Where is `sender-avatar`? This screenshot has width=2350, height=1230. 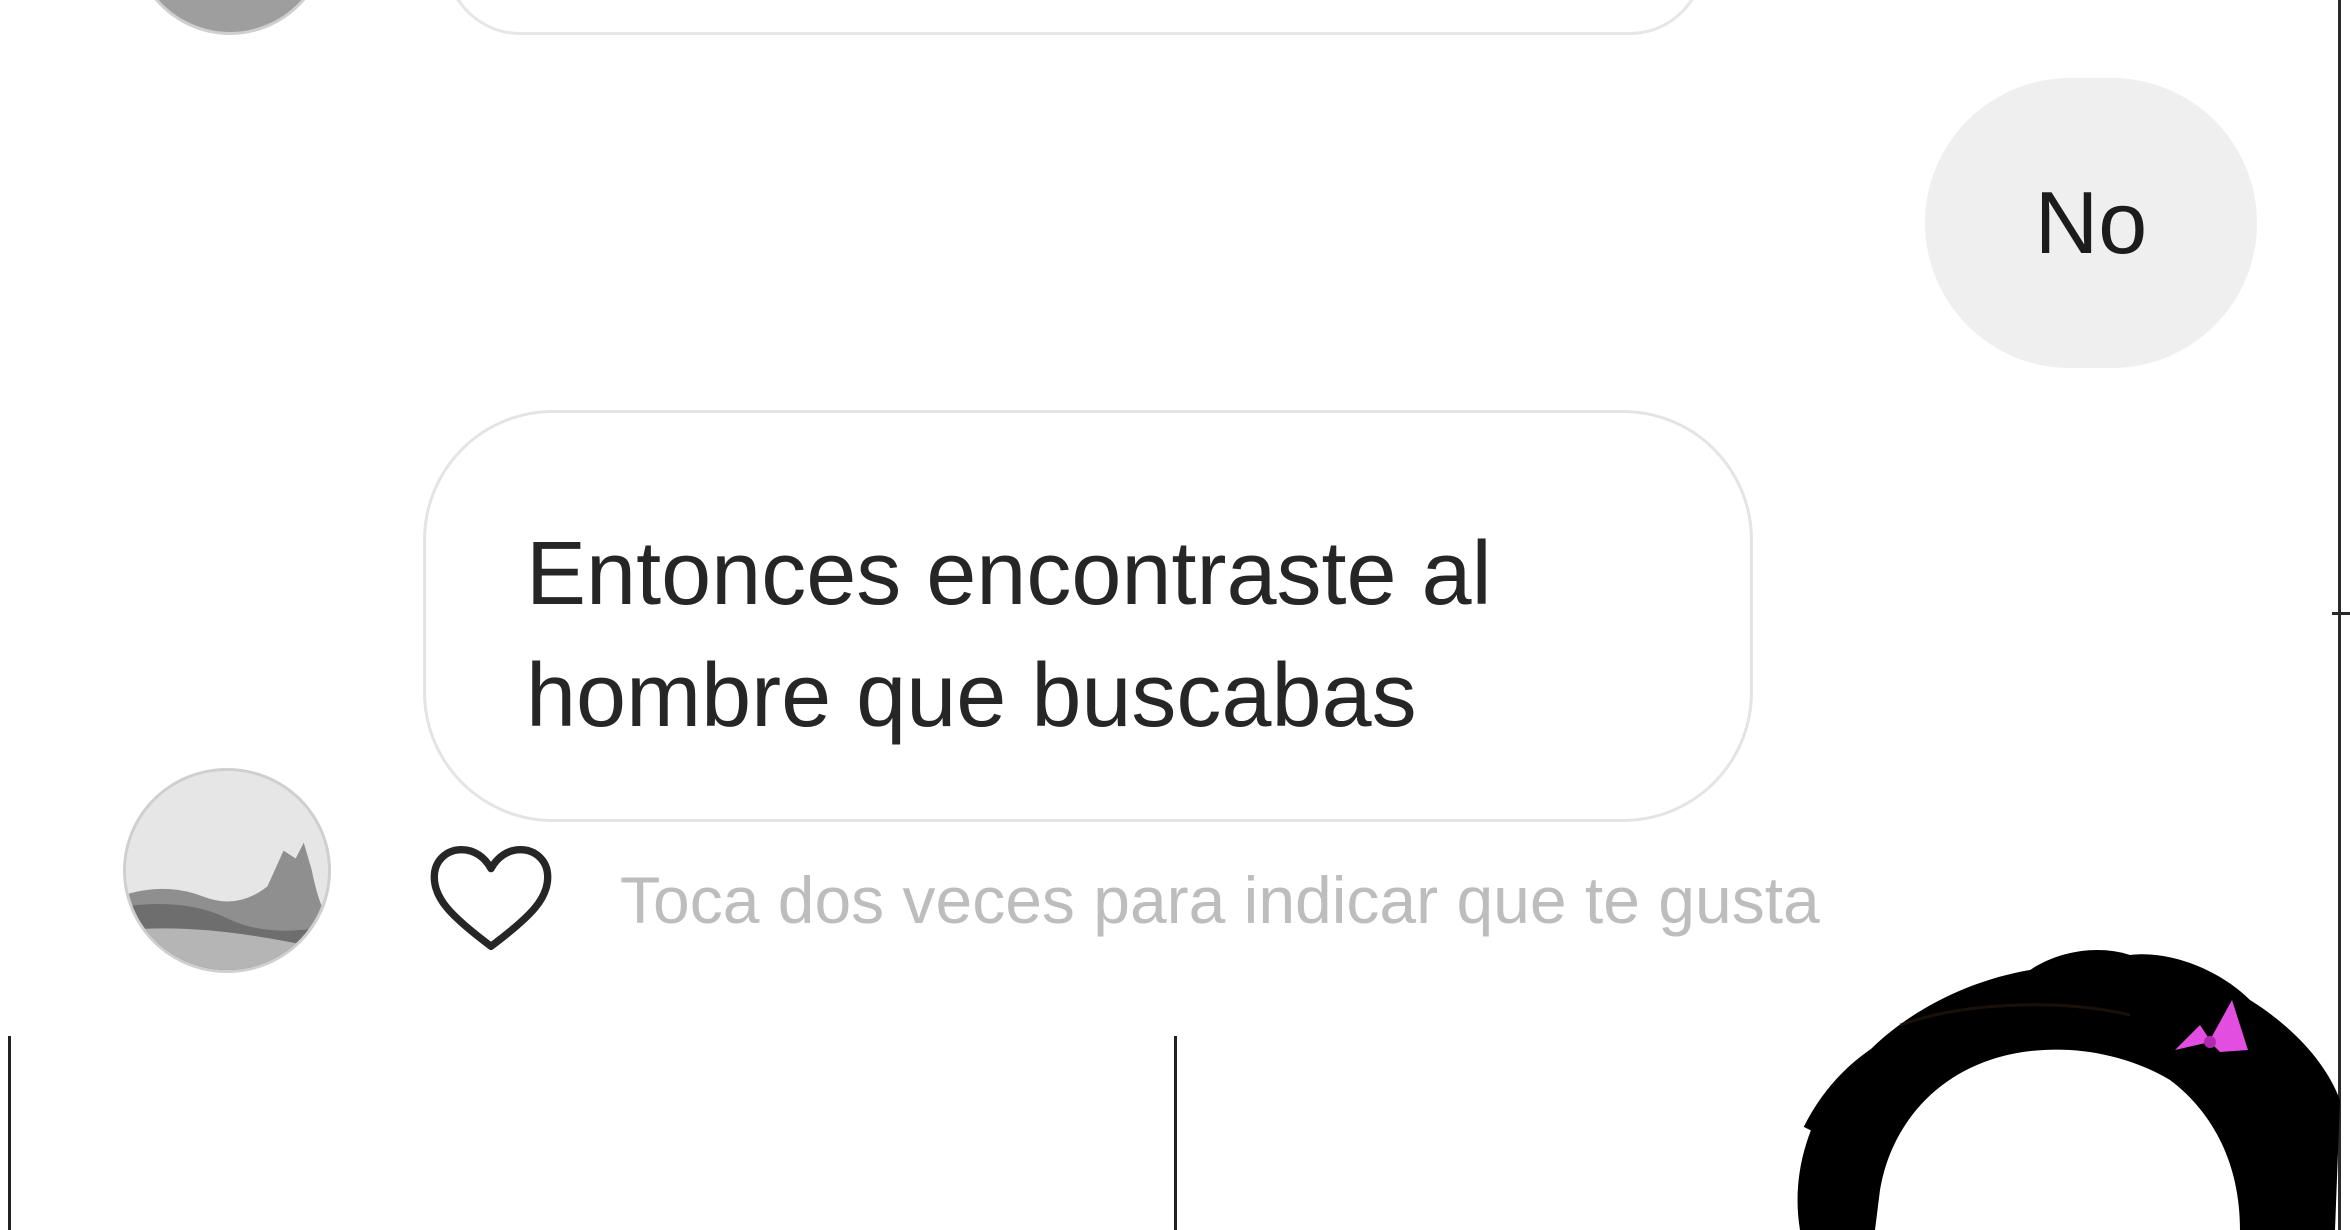 sender-avatar is located at coordinates (227, 870).